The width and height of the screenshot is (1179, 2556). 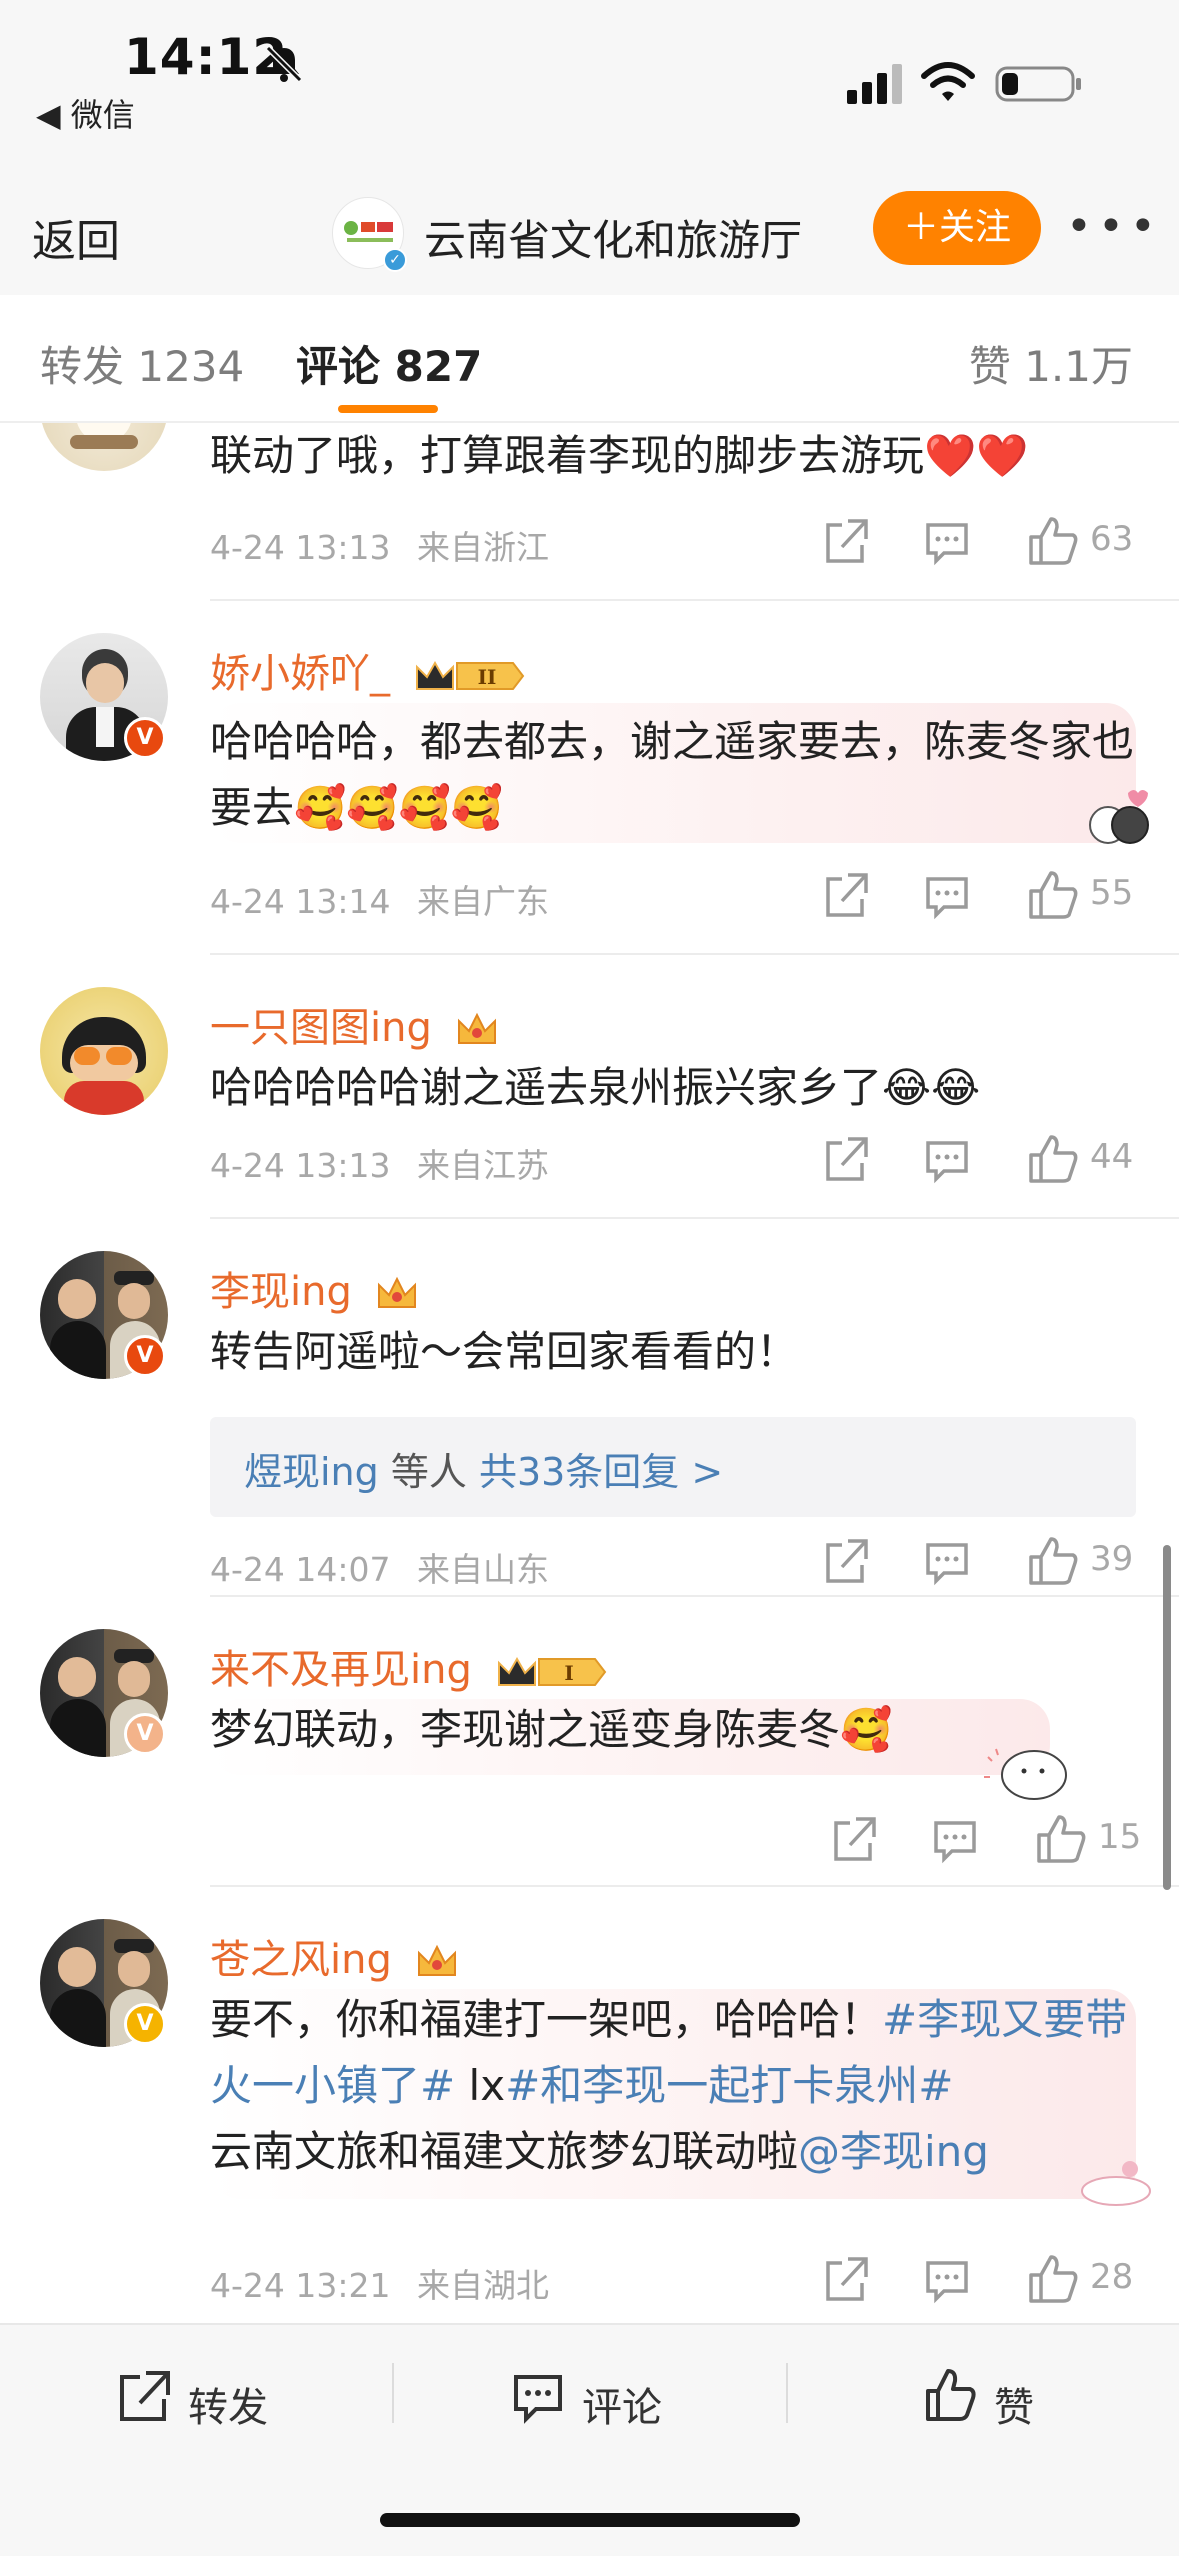 What do you see at coordinates (993, 1839) in the screenshot?
I see `comment-actions: 15` at bounding box center [993, 1839].